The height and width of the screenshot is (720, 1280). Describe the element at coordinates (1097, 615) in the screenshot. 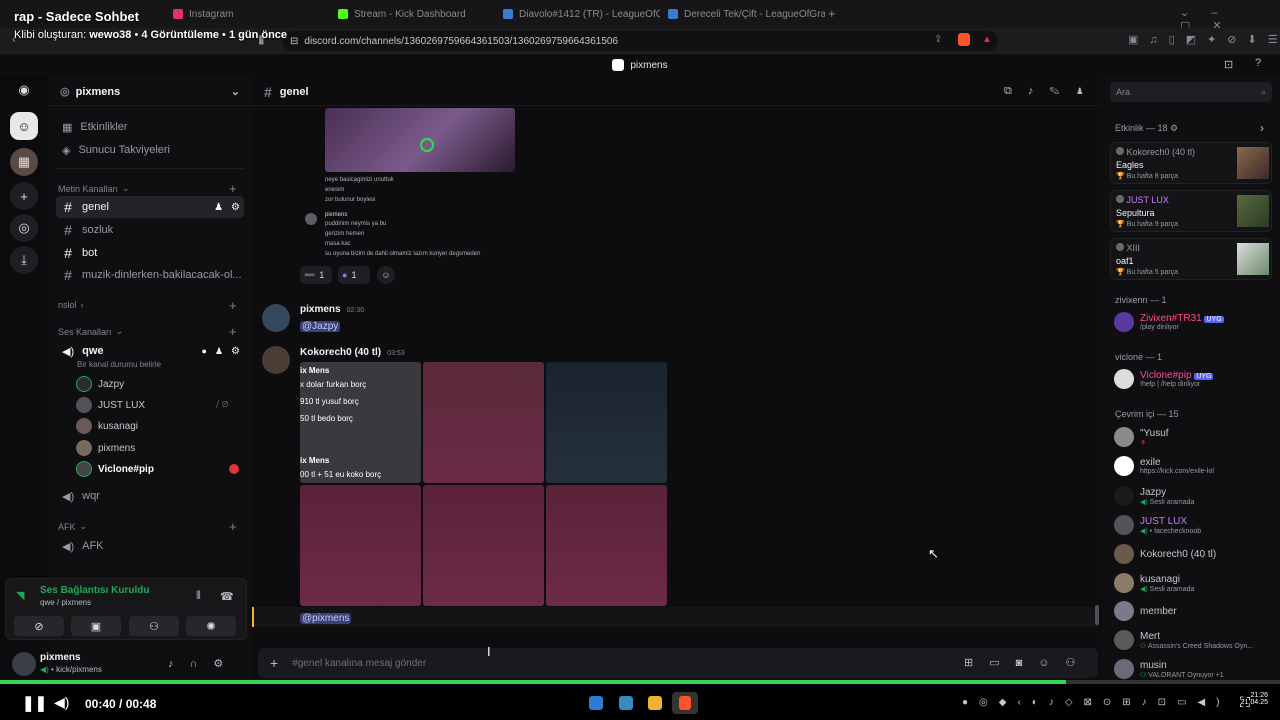

I see `scrollbar` at that location.